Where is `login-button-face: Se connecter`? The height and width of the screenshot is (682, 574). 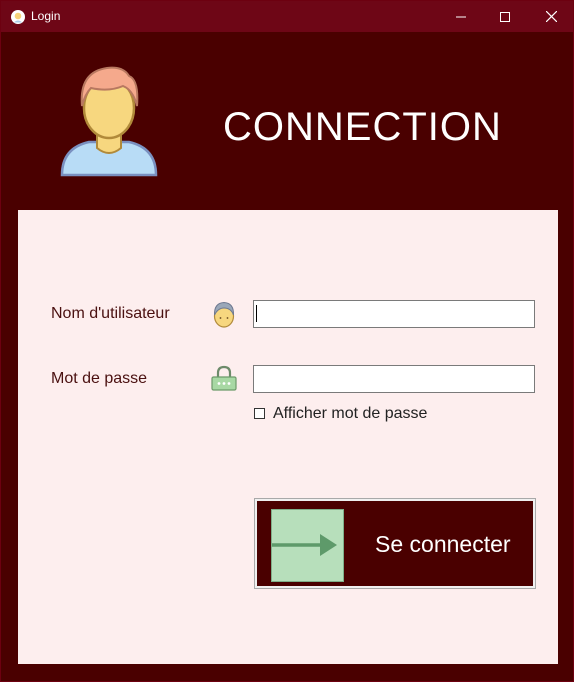 login-button-face: Se connecter is located at coordinates (395, 543).